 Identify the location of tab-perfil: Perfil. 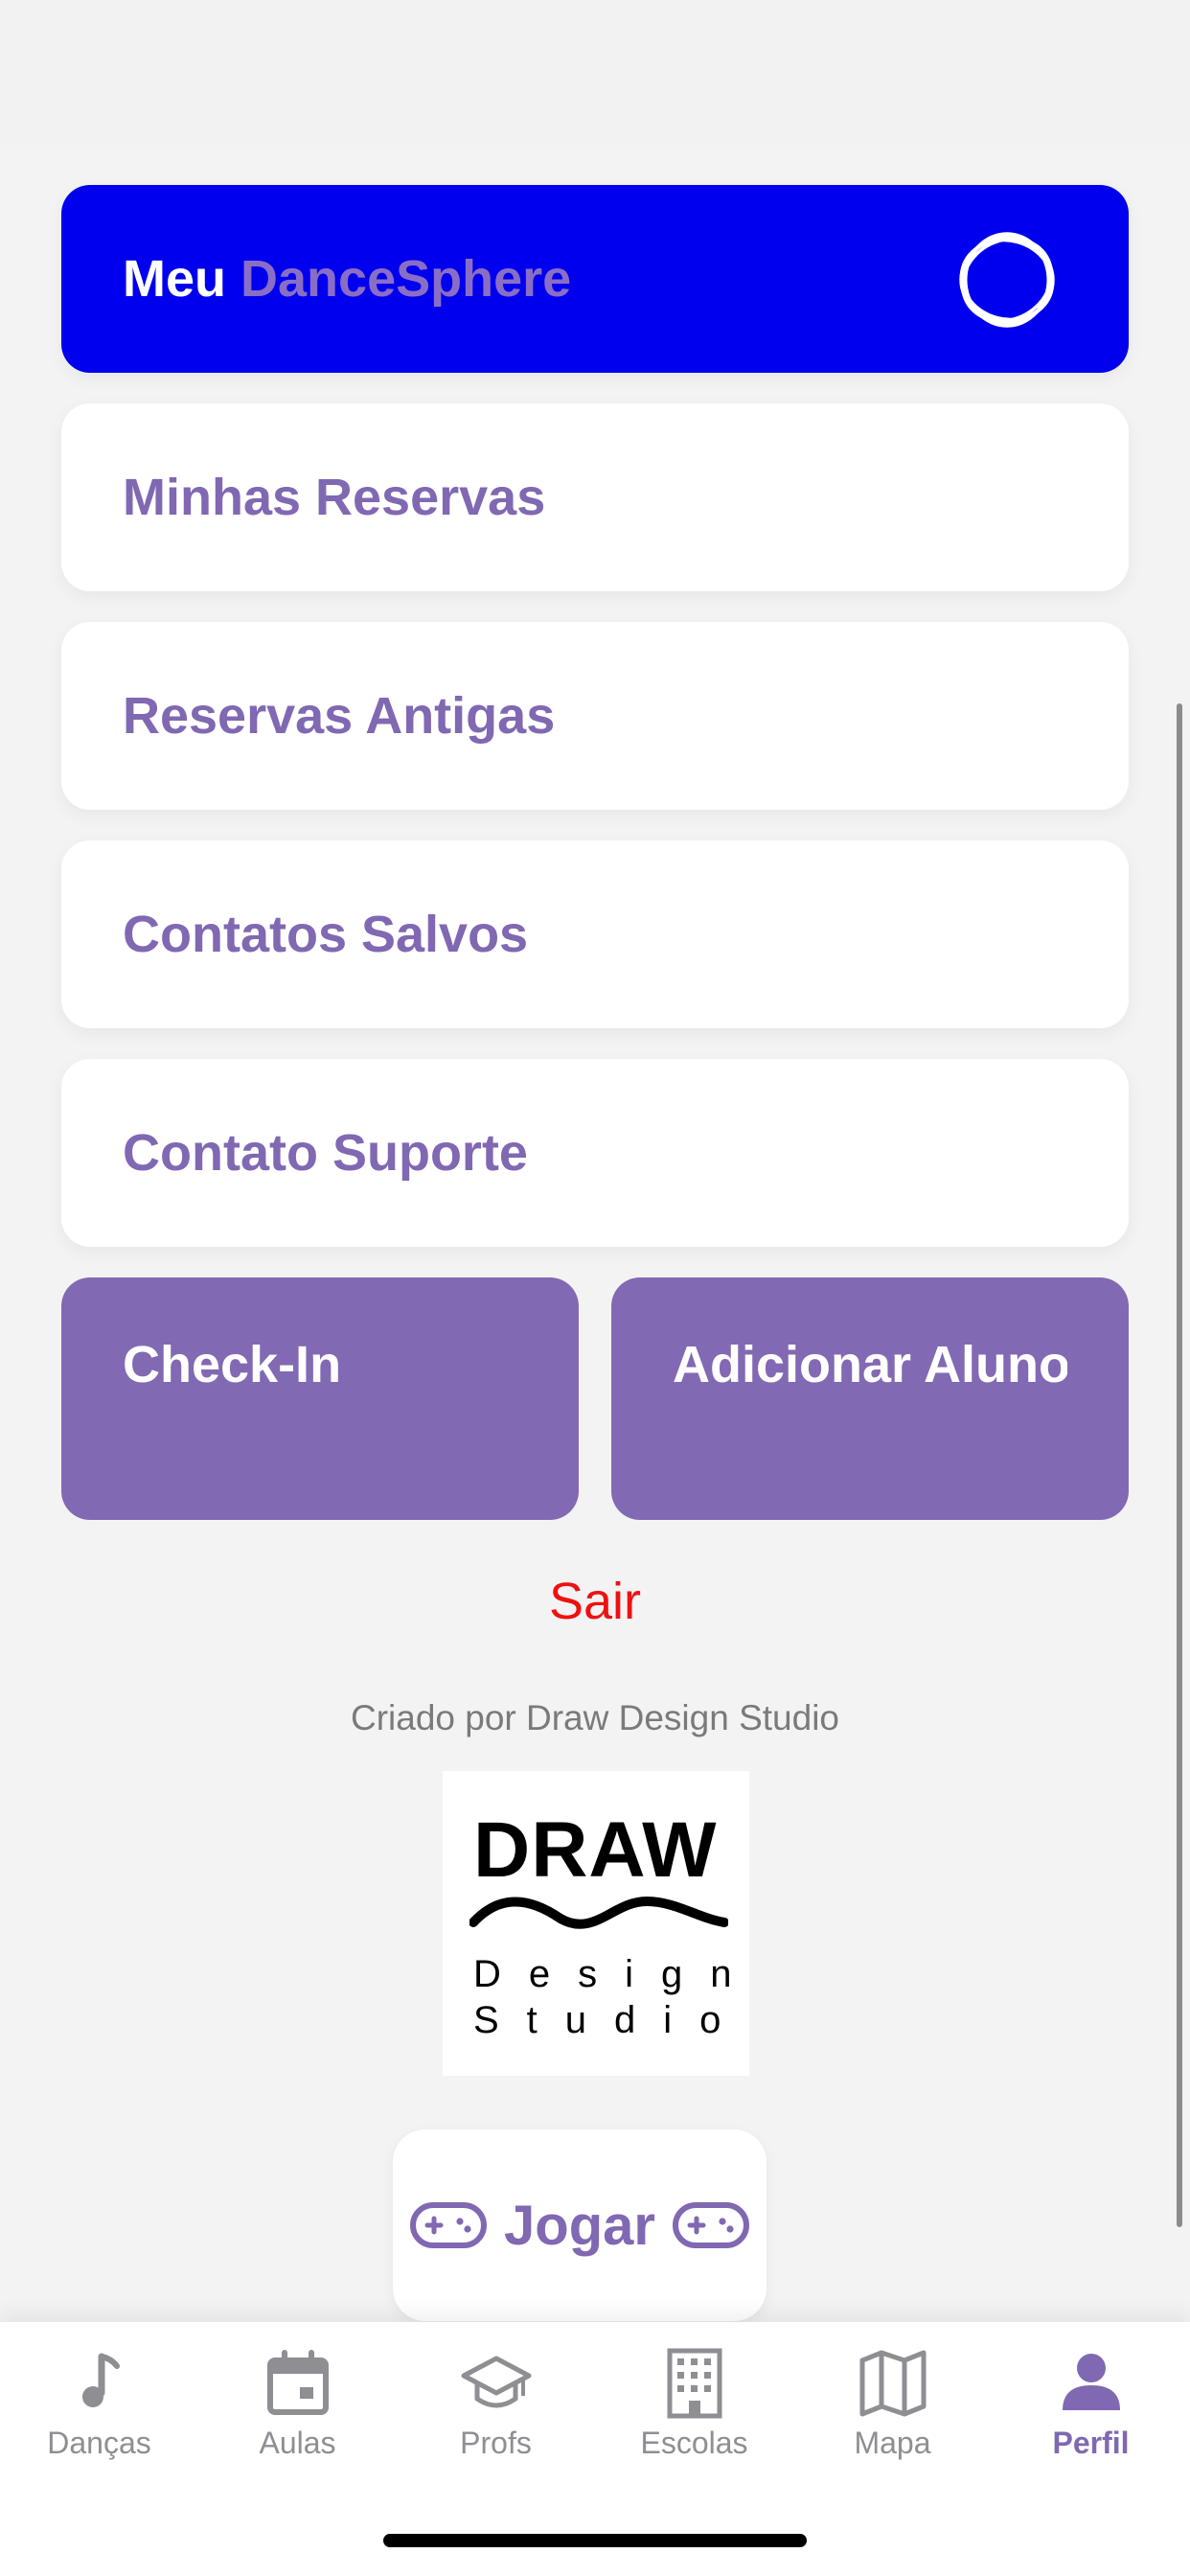
(1091, 2404).